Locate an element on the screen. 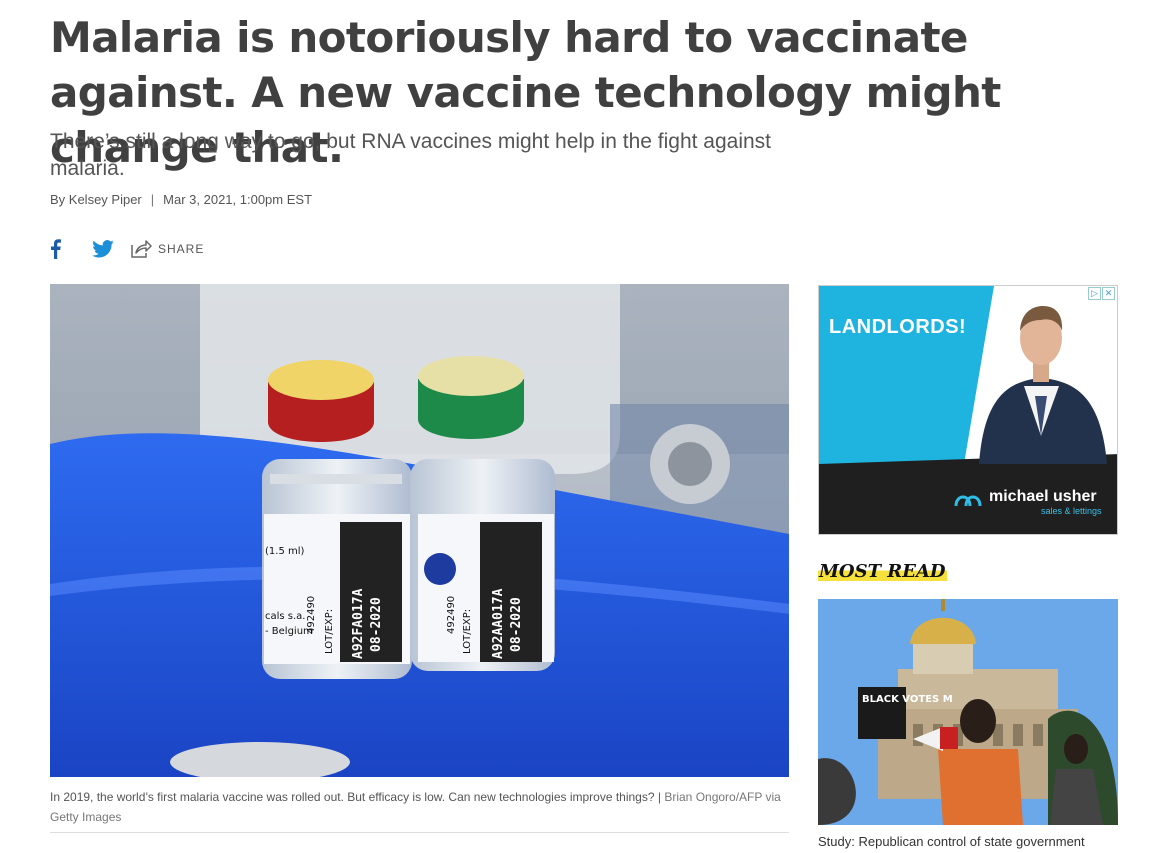 This screenshot has width=1154, height=853. facebook-icon is located at coordinates (57, 249).